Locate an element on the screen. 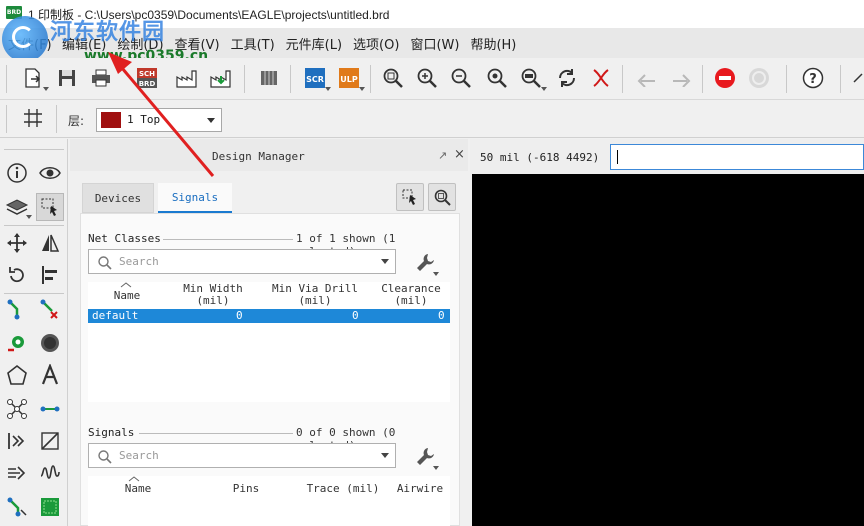 Image resolution: width=864 pixels, height=526 pixels. select-cursor-icon is located at coordinates (409, 197).